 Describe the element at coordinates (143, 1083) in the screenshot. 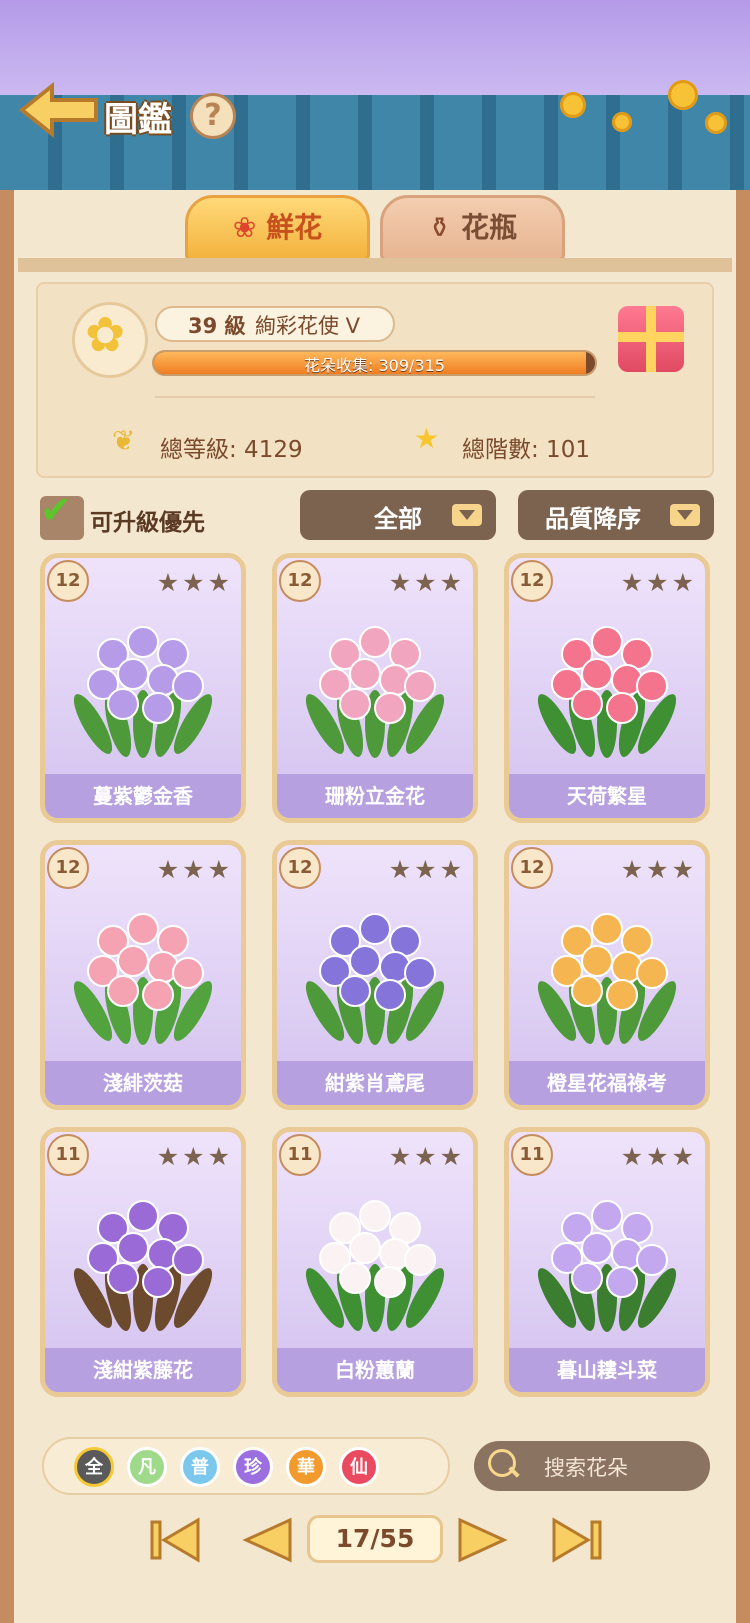

I see `flower-name: 淺緋茨菇` at that location.